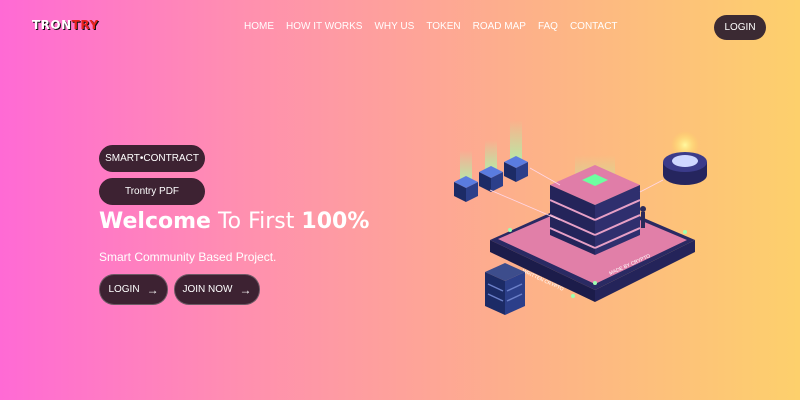  I want to click on join-now-button: JOIN NOW →, so click(217, 289).